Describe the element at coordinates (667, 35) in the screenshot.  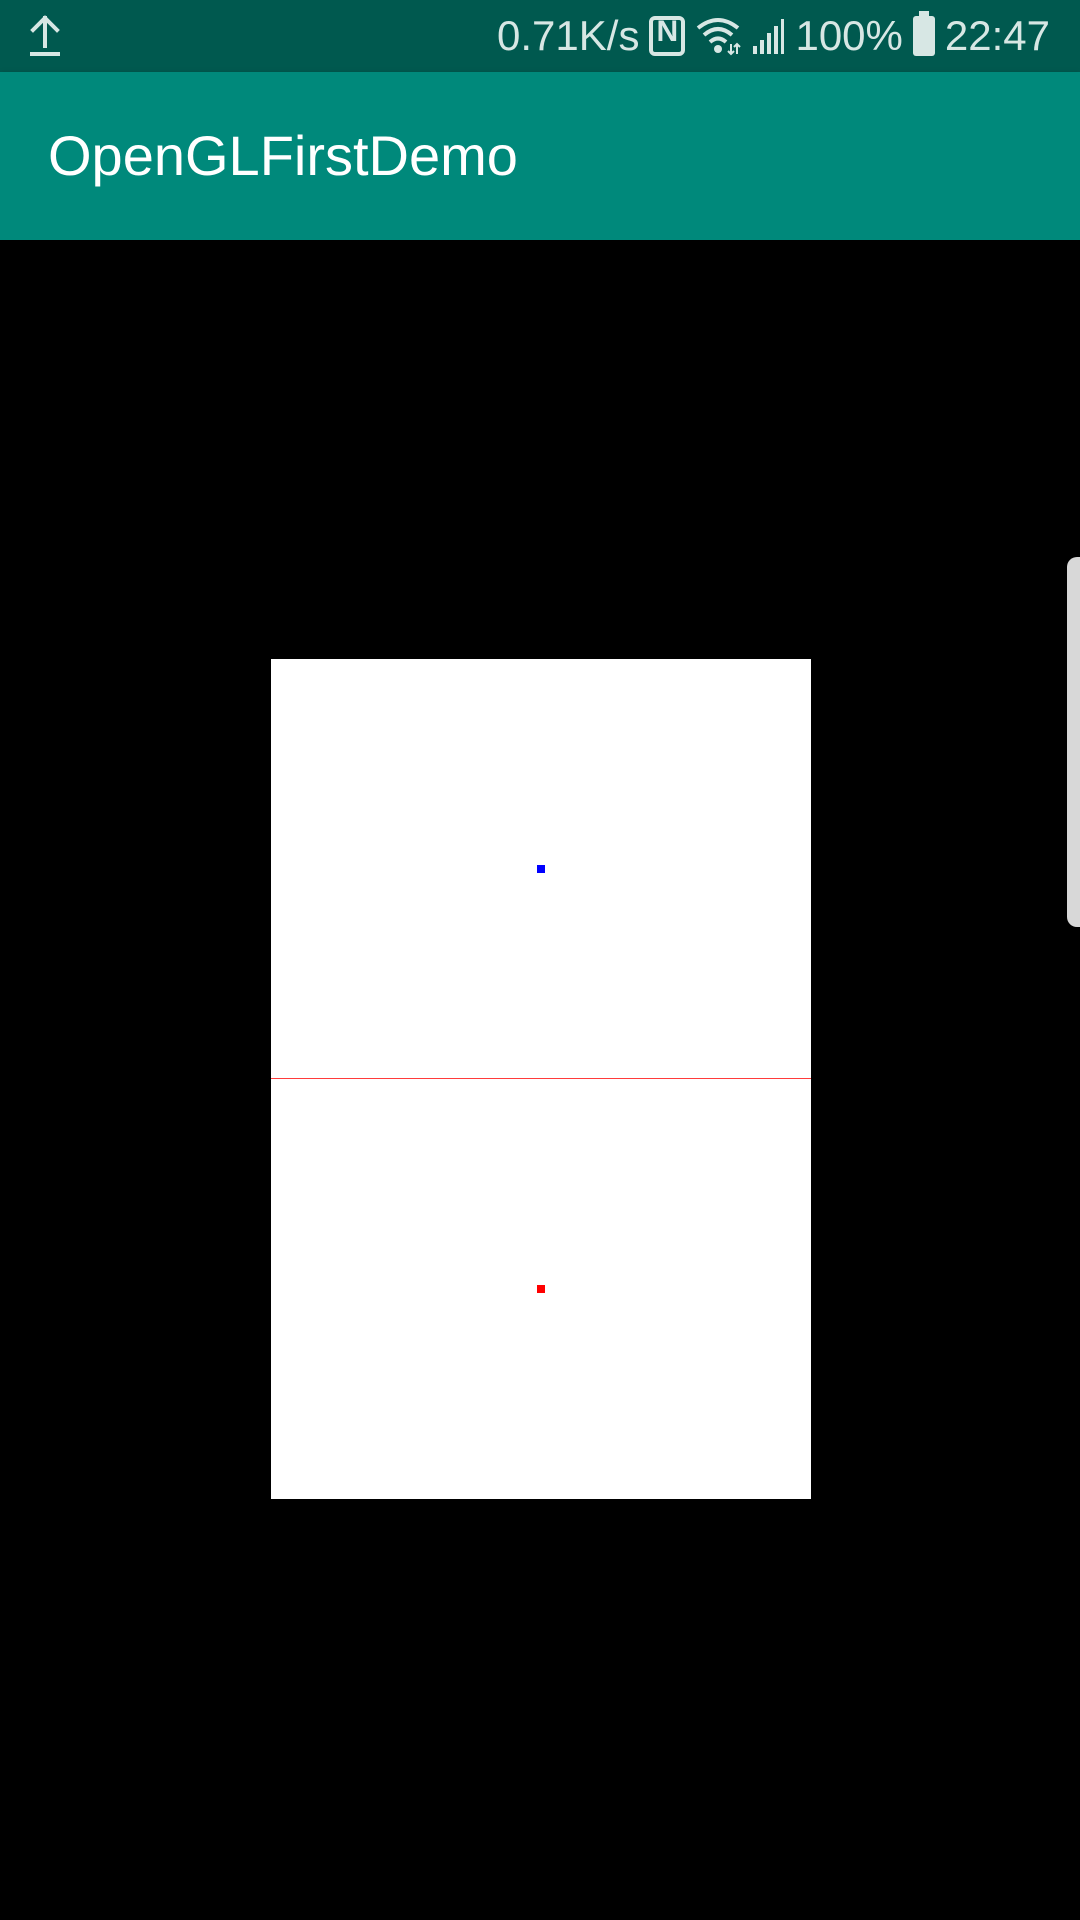
I see `nfc-icon` at that location.